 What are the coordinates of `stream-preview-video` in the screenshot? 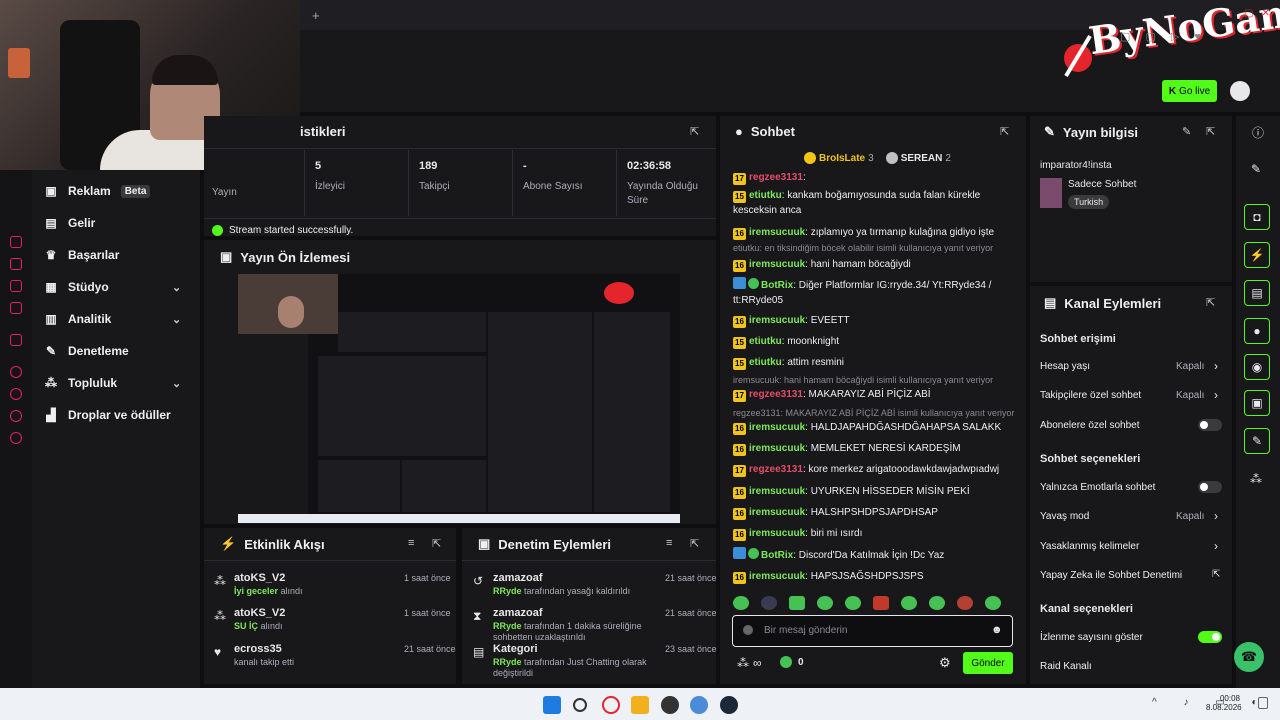 It's located at (459, 398).